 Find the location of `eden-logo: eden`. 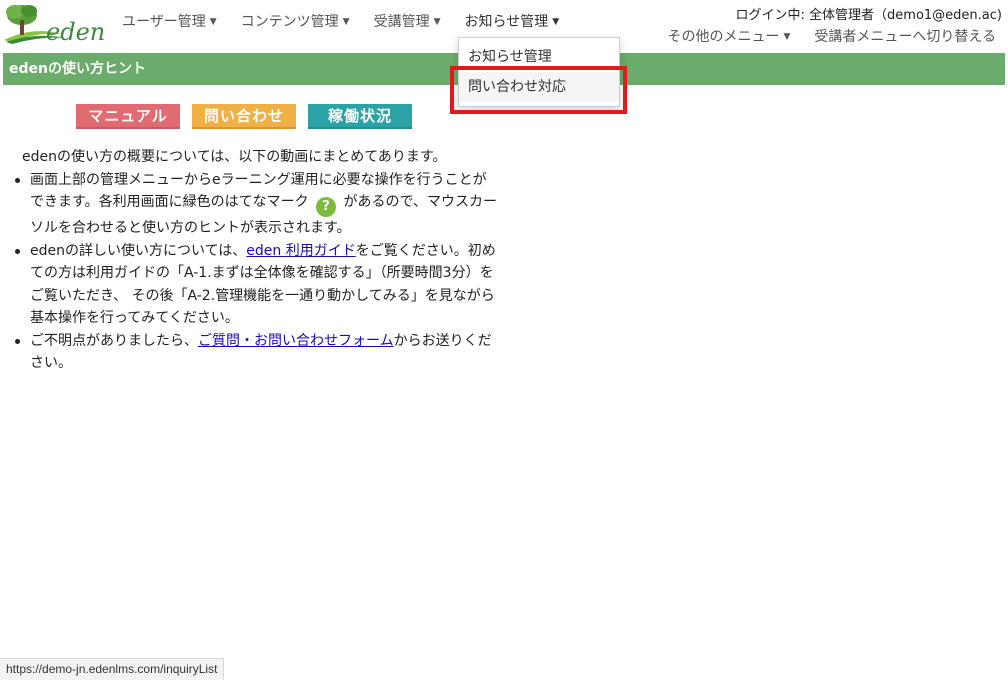

eden-logo: eden is located at coordinates (53, 24).